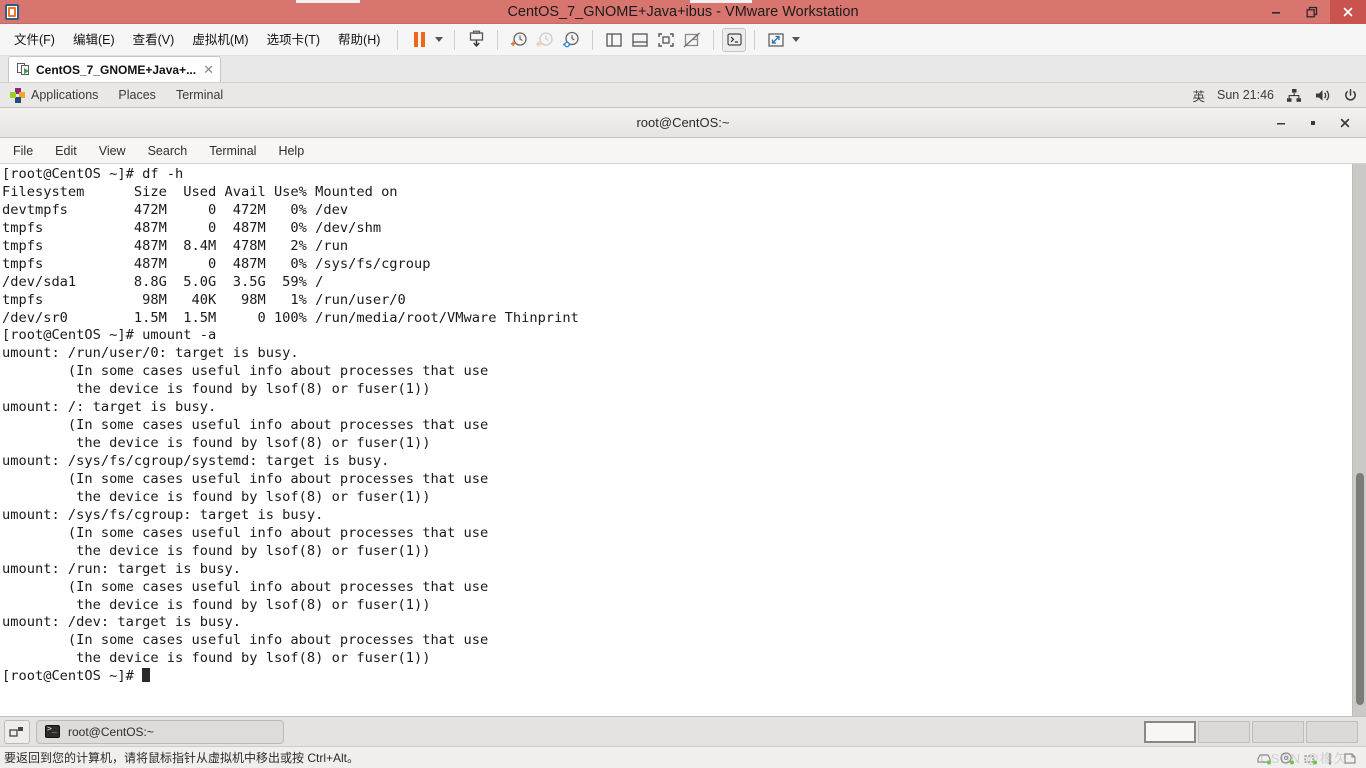 This screenshot has height=768, width=1366. I want to click on snapshot-clock-button, so click(519, 40).